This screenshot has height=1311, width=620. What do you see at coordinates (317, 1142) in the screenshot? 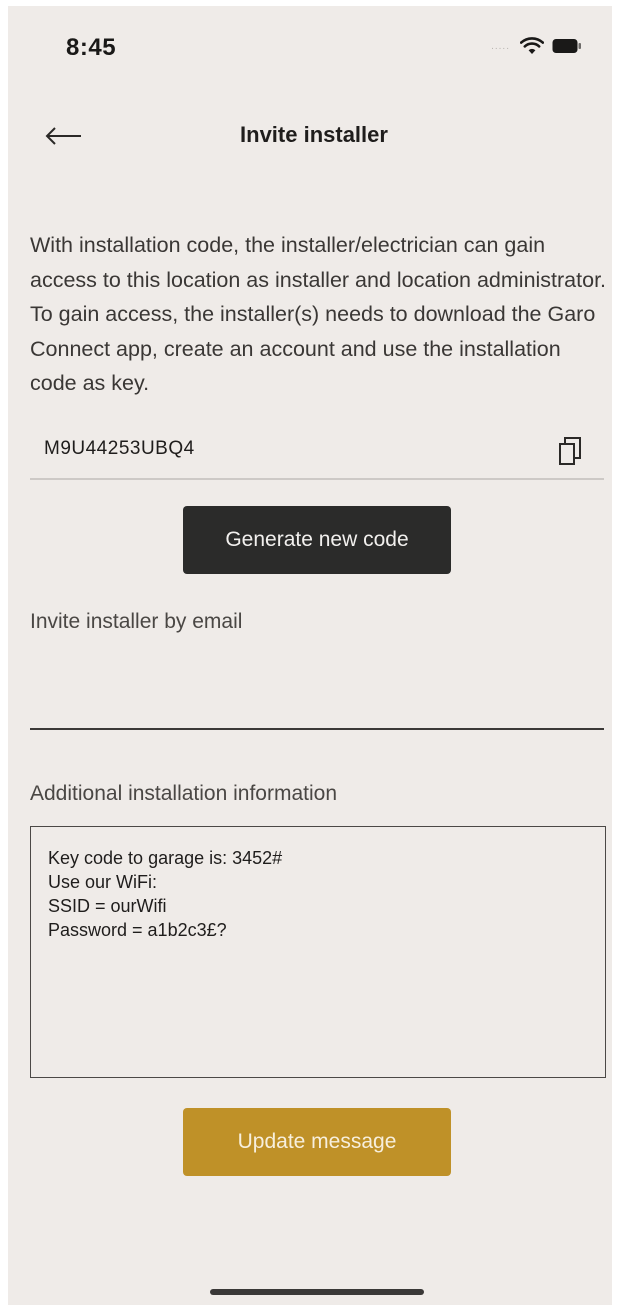
I see `update-message-button: Update message` at bounding box center [317, 1142].